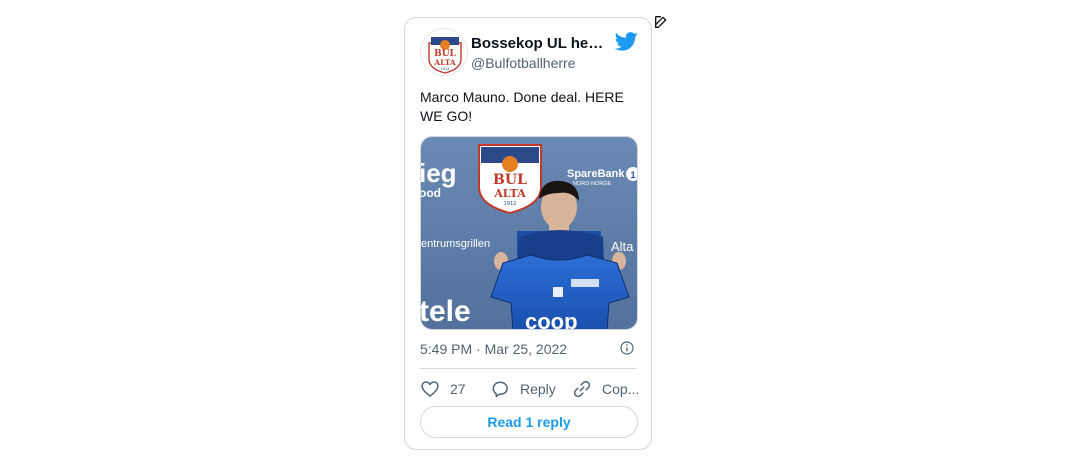 This screenshot has width=1089, height=459. Describe the element at coordinates (622, 246) in the screenshot. I see `svg-text: Alta` at that location.